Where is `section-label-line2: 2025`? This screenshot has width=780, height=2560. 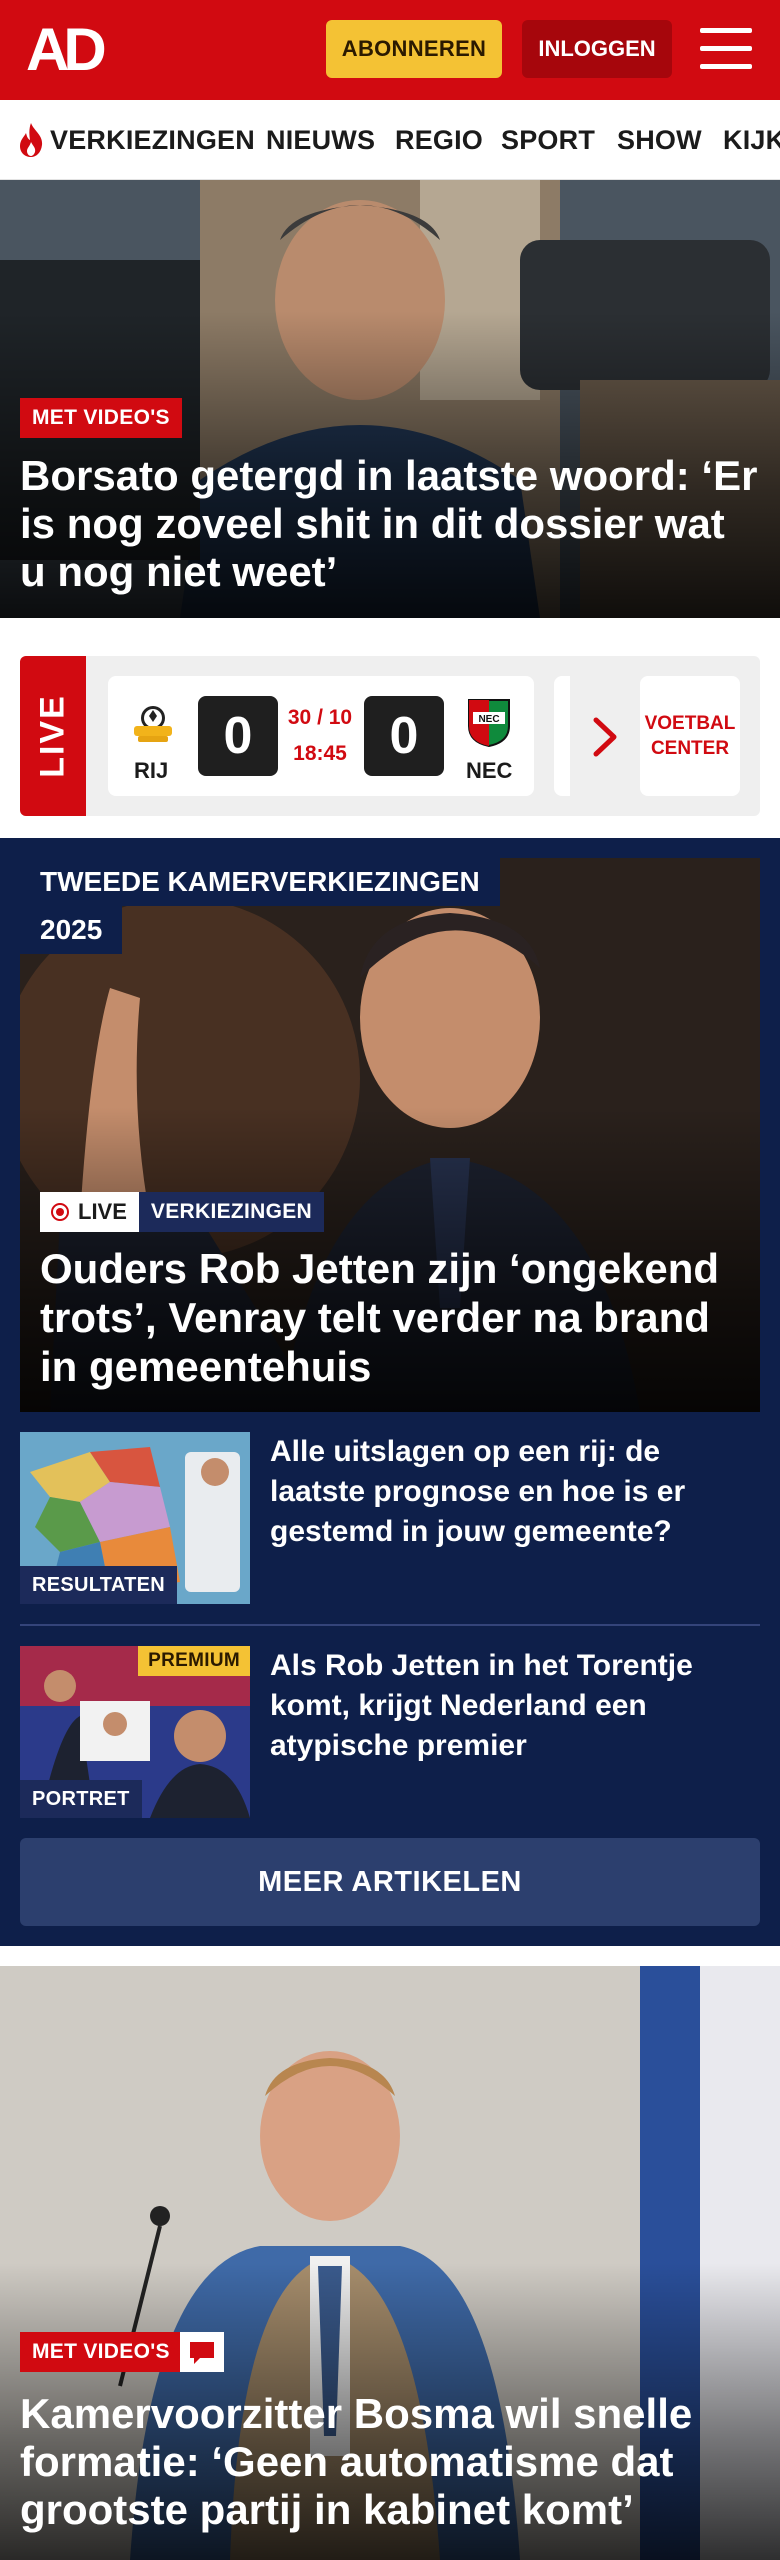 section-label-line2: 2025 is located at coordinates (71, 929).